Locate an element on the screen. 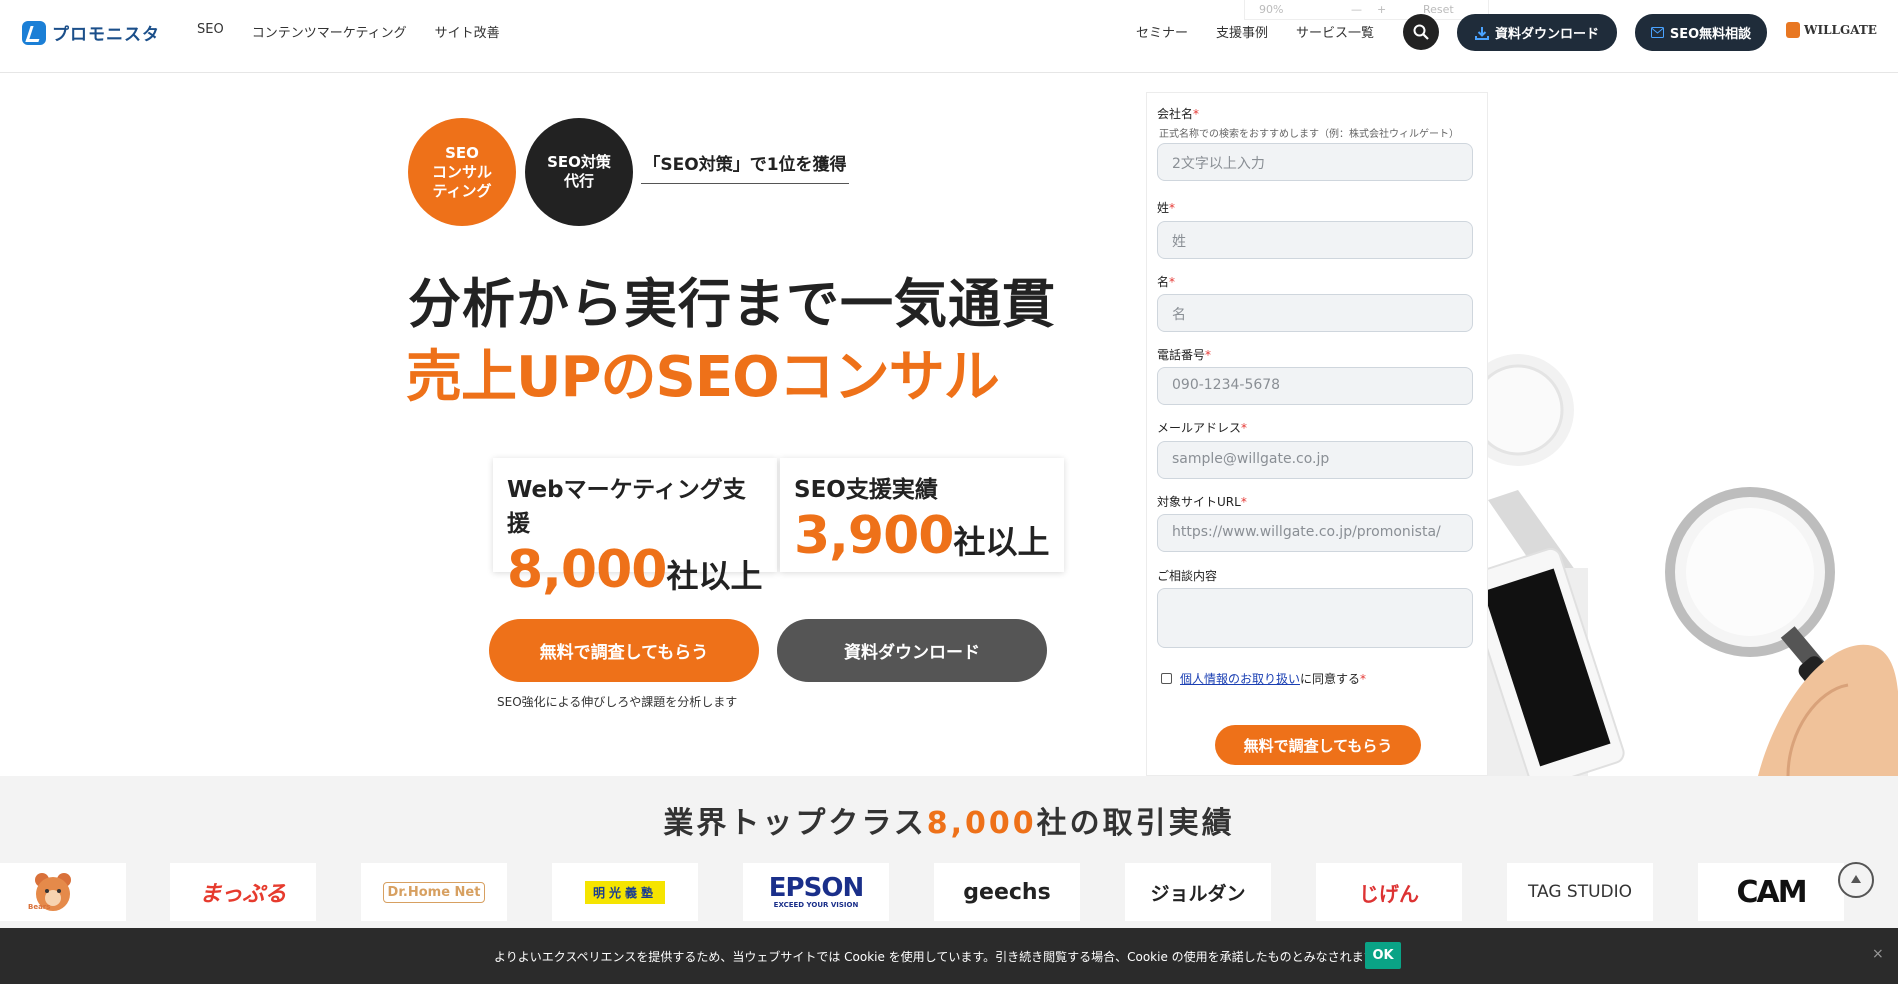 This screenshot has height=984, width=1898. zoom-reset-button: Reset is located at coordinates (1438, 9).